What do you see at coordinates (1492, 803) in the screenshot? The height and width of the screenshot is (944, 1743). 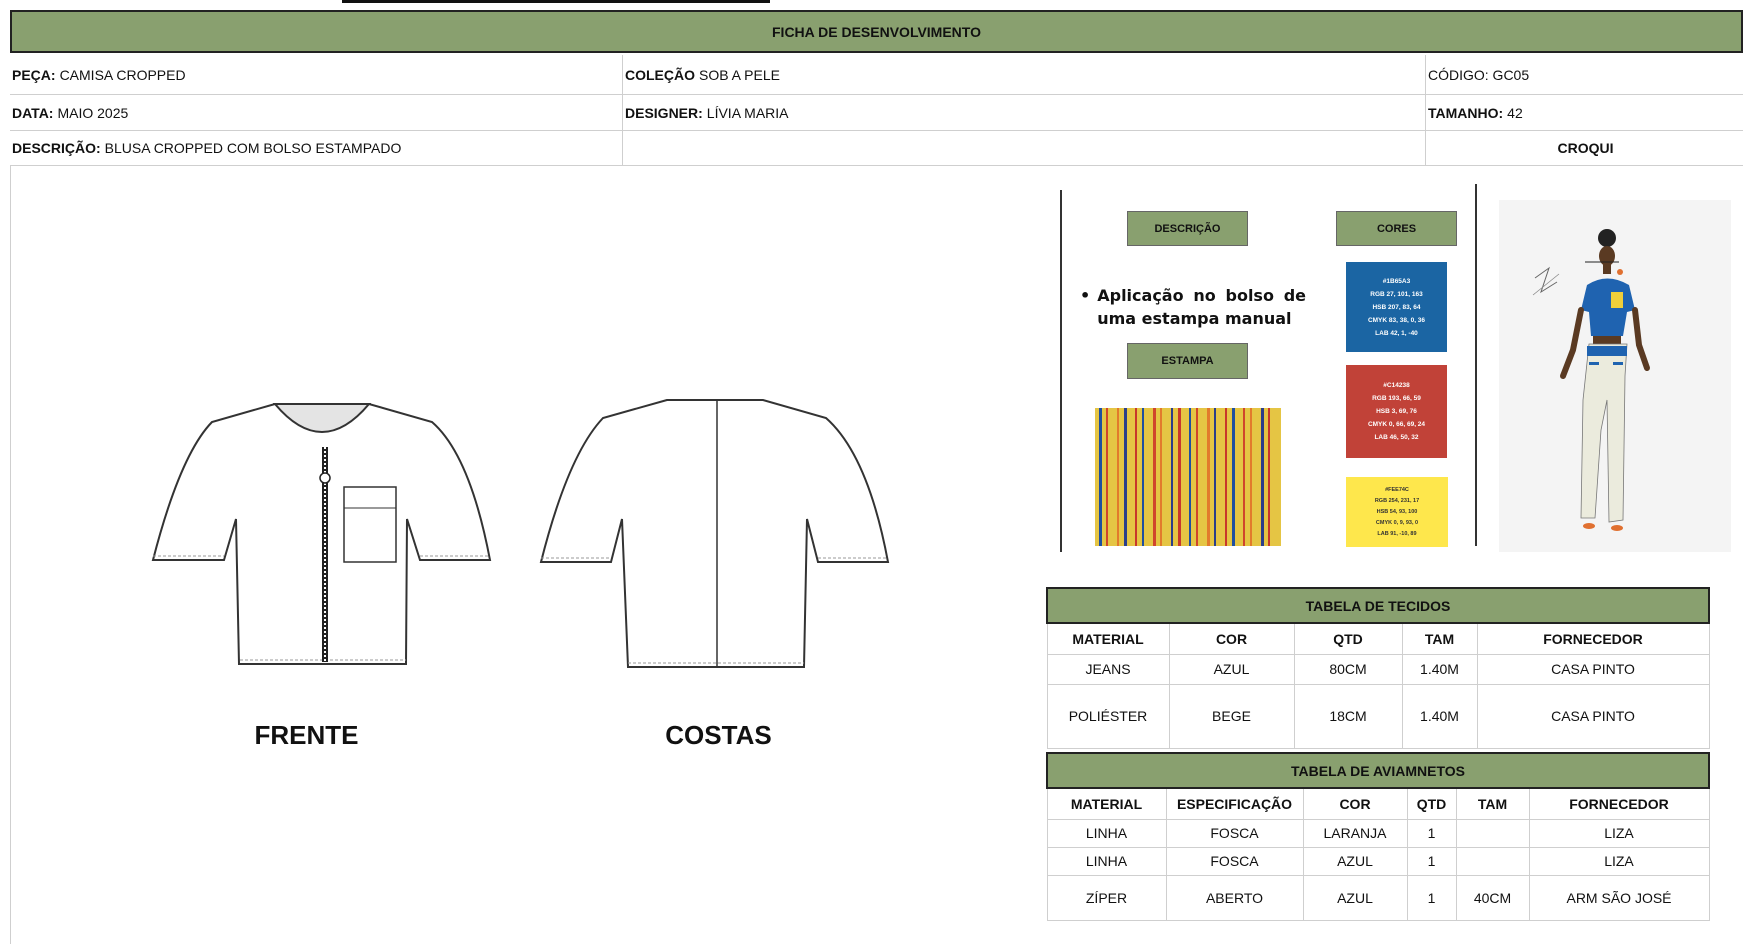 I see `trims-col-header: TAM` at bounding box center [1492, 803].